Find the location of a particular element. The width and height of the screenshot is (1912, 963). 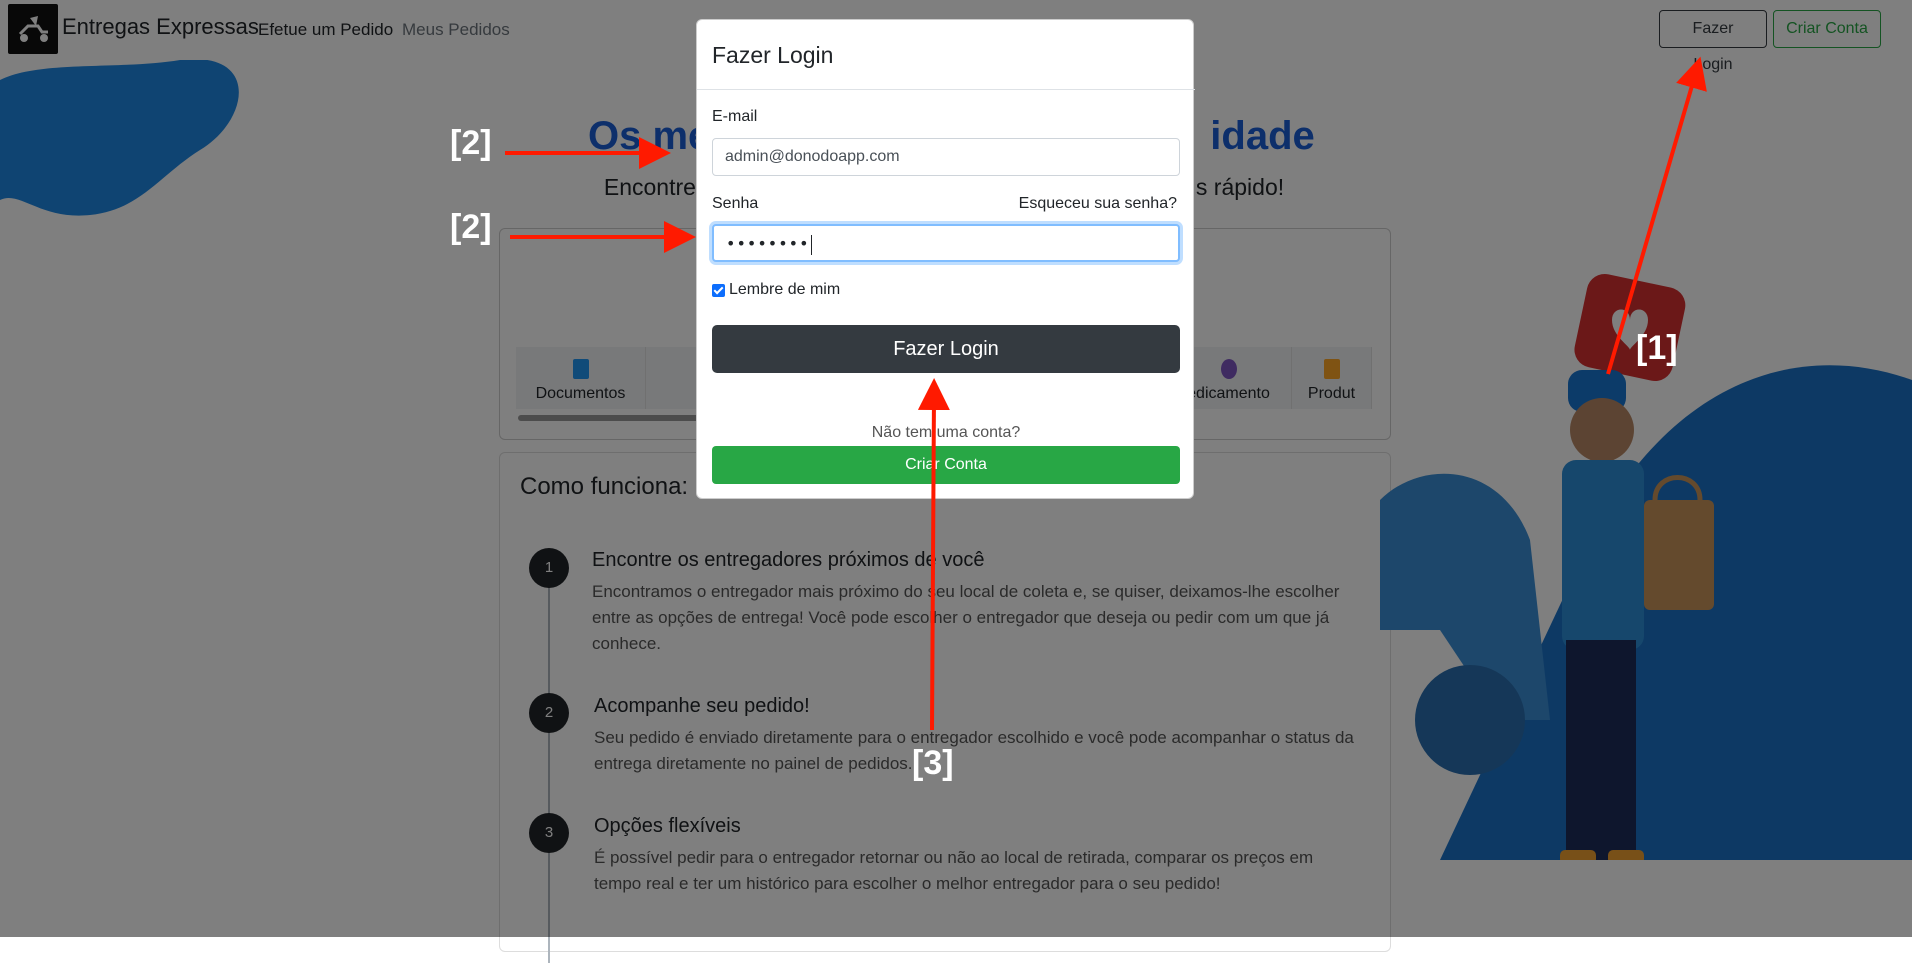

password-value: •••••••• is located at coordinates (768, 243).